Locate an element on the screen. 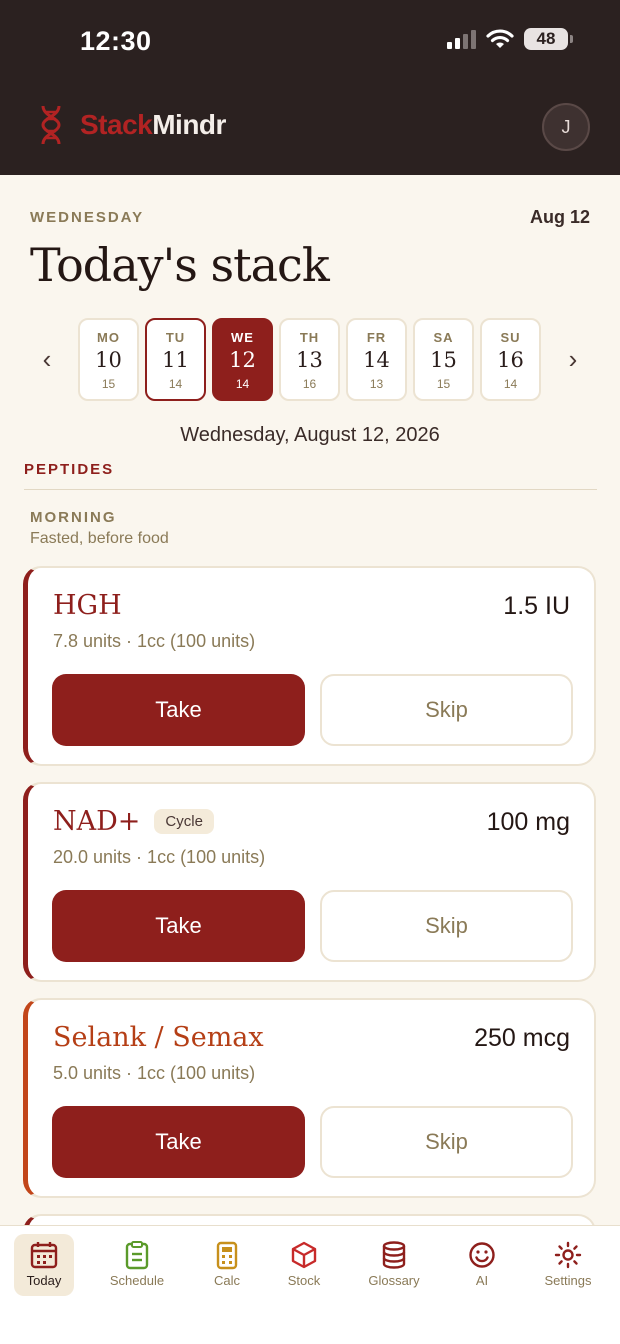 Image resolution: width=620 pixels, height=1344 pixels. tab-ai: AI is located at coordinates (482, 1265).